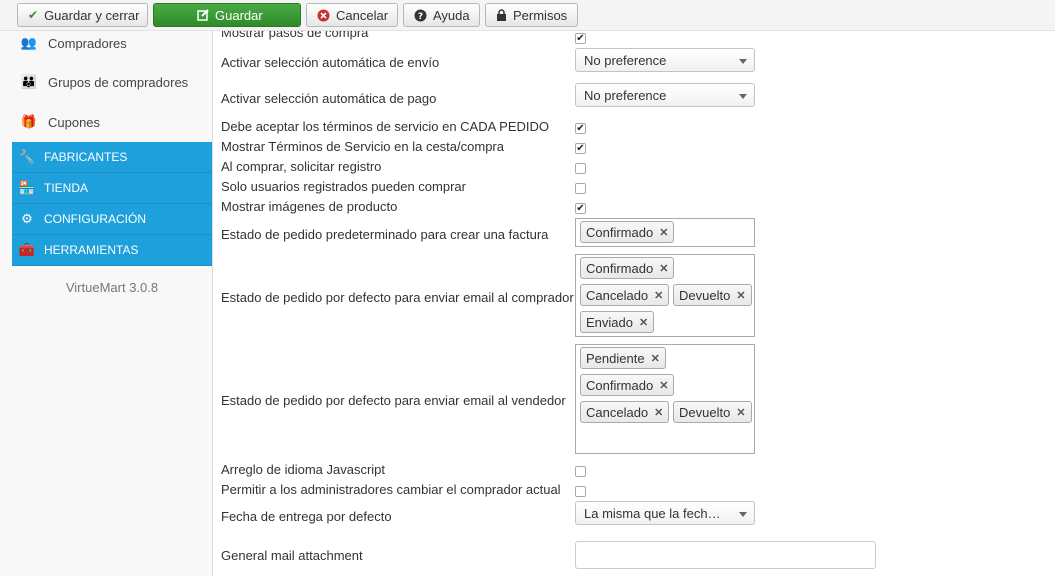 The height and width of the screenshot is (576, 1055). I want to click on cancel-circle-icon, so click(323, 15).